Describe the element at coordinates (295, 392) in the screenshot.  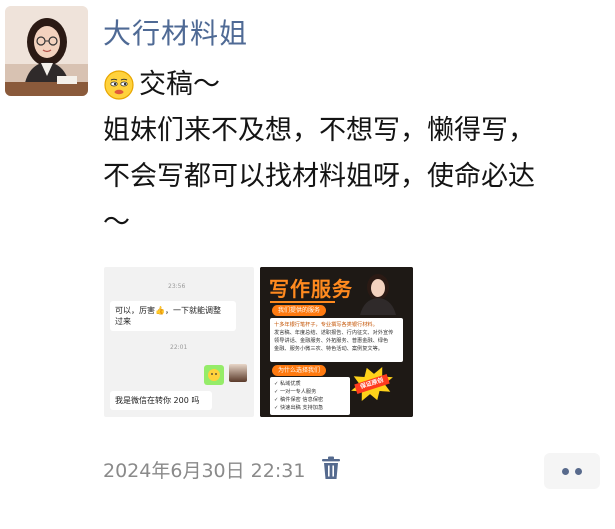
I see `poster-reason-2: ✓ 一对一专人服务` at that location.